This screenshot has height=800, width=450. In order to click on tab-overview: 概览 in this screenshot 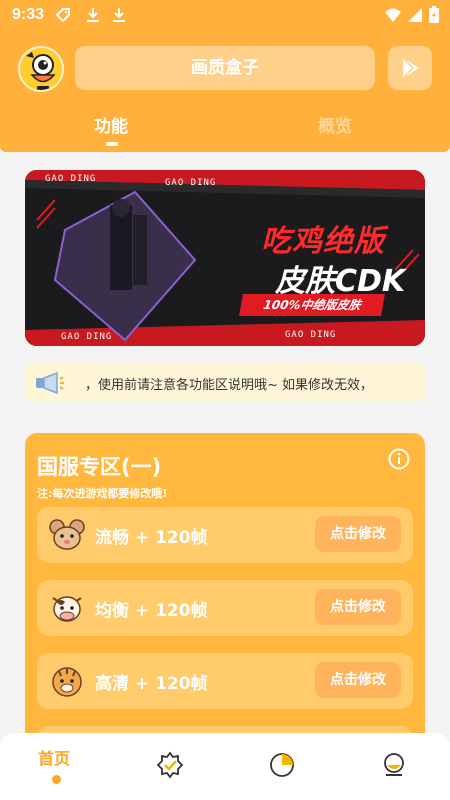, I will do `click(335, 124)`.